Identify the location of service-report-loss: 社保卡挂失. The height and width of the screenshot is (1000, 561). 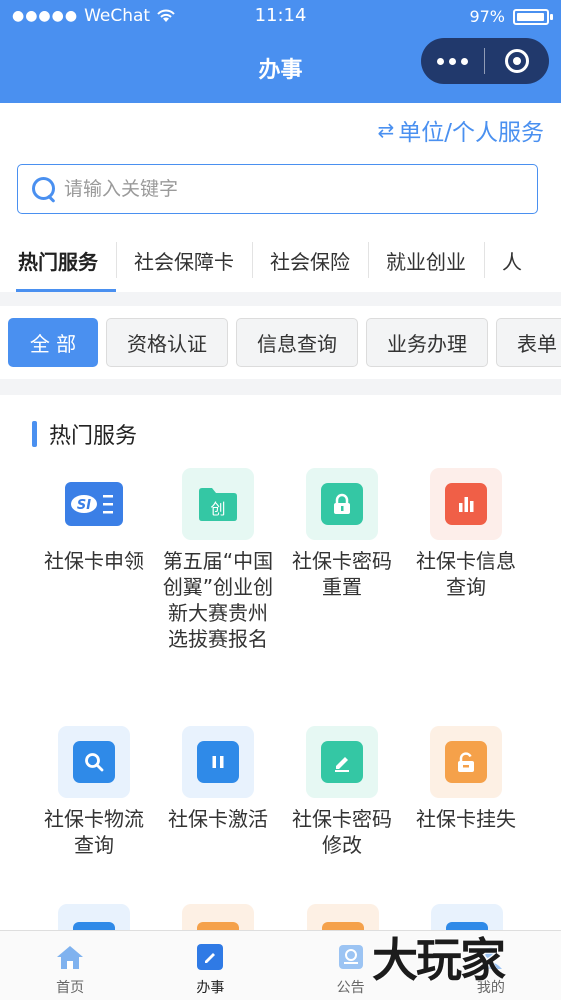
(466, 814).